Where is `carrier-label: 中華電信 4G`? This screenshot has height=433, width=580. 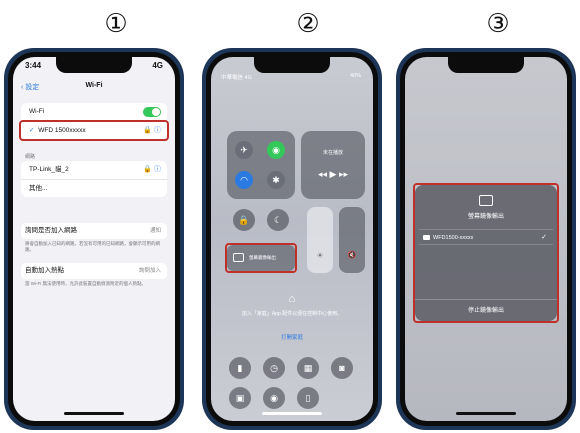 carrier-label: 中華電信 4G is located at coordinates (236, 78).